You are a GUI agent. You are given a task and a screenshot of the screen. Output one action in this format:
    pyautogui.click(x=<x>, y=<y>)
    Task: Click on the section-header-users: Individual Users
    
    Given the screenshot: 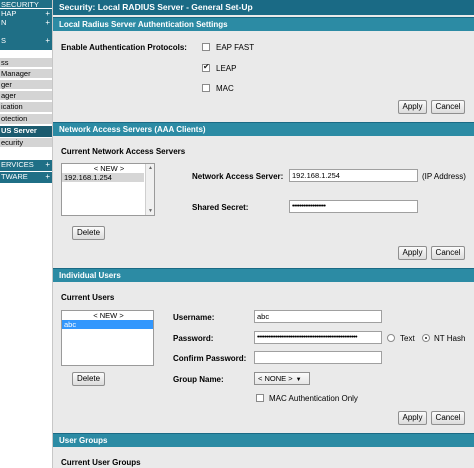 What is the action you would take?
    pyautogui.click(x=263, y=275)
    